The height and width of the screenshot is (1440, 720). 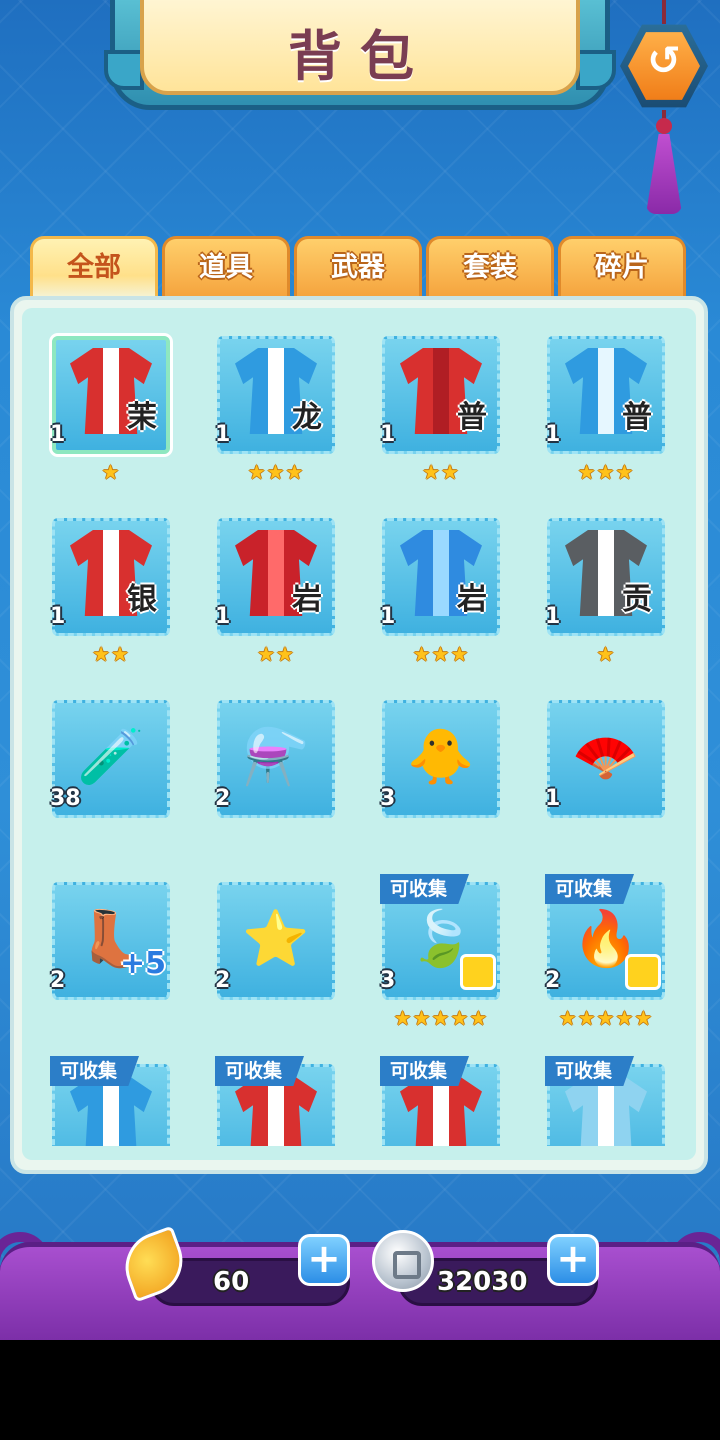 What do you see at coordinates (101, 408) in the screenshot?
I see `inventory-item: 茉 1 ★` at bounding box center [101, 408].